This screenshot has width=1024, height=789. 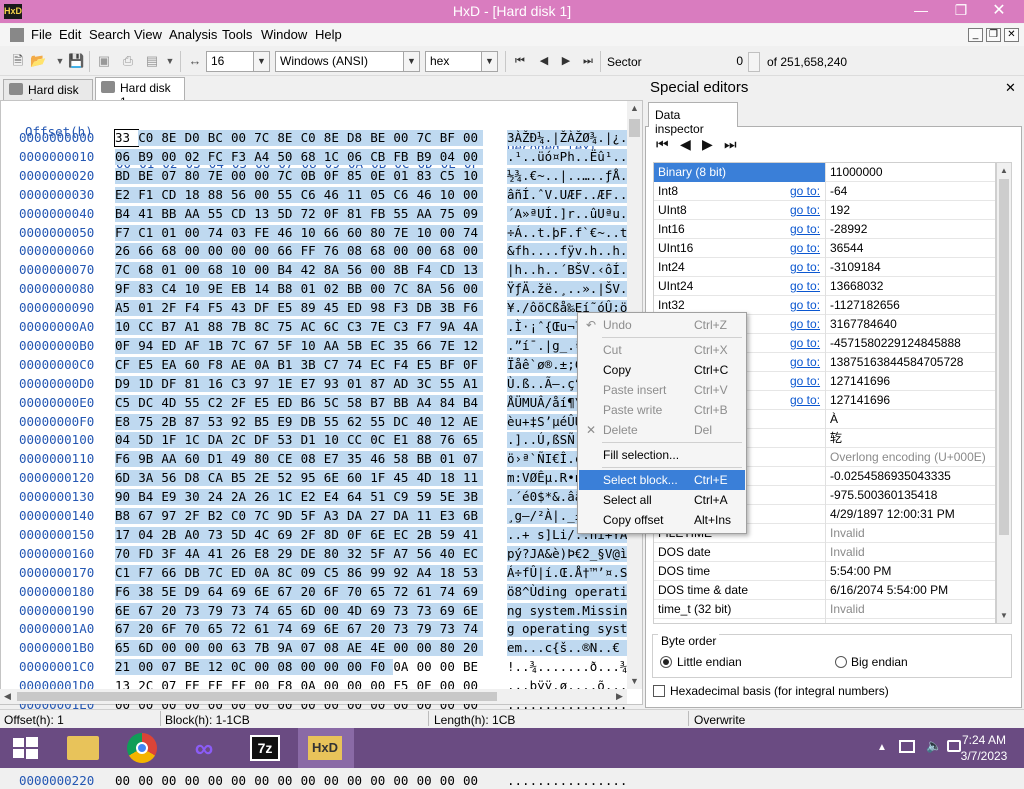 What do you see at coordinates (382, 629) in the screenshot?
I see `hex-byte: 20` at bounding box center [382, 629].